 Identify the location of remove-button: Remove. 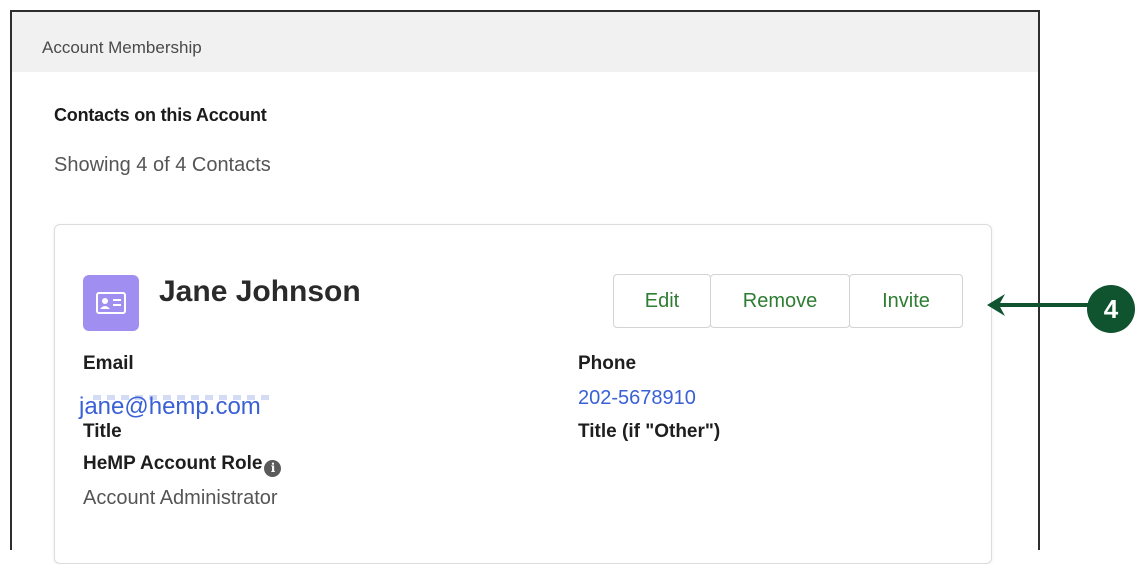
(780, 301).